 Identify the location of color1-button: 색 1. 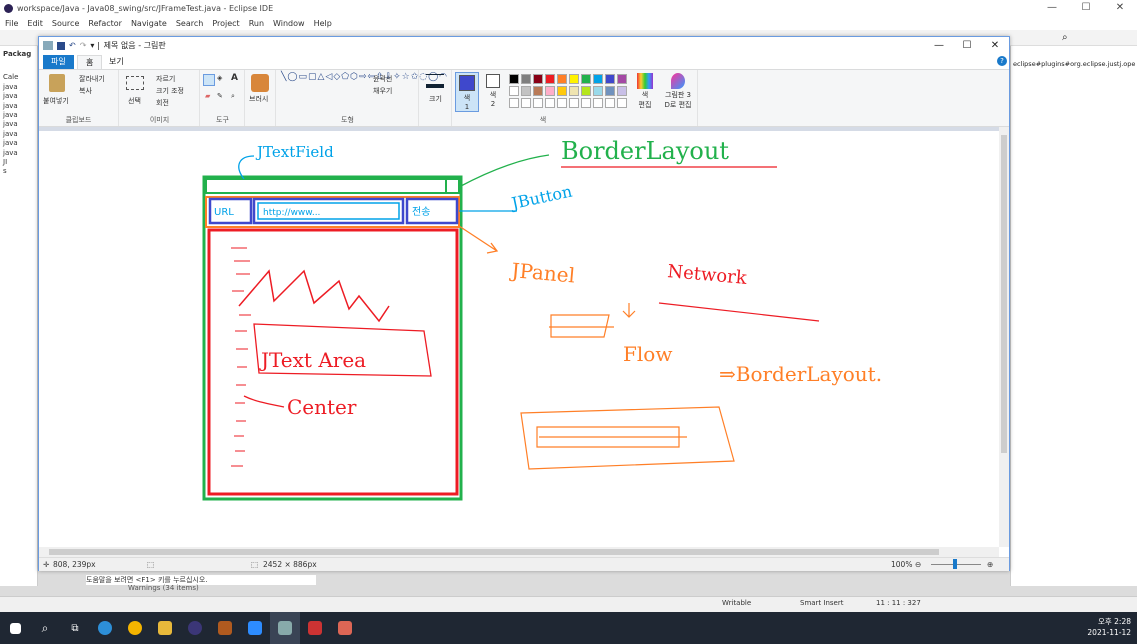
(467, 92).